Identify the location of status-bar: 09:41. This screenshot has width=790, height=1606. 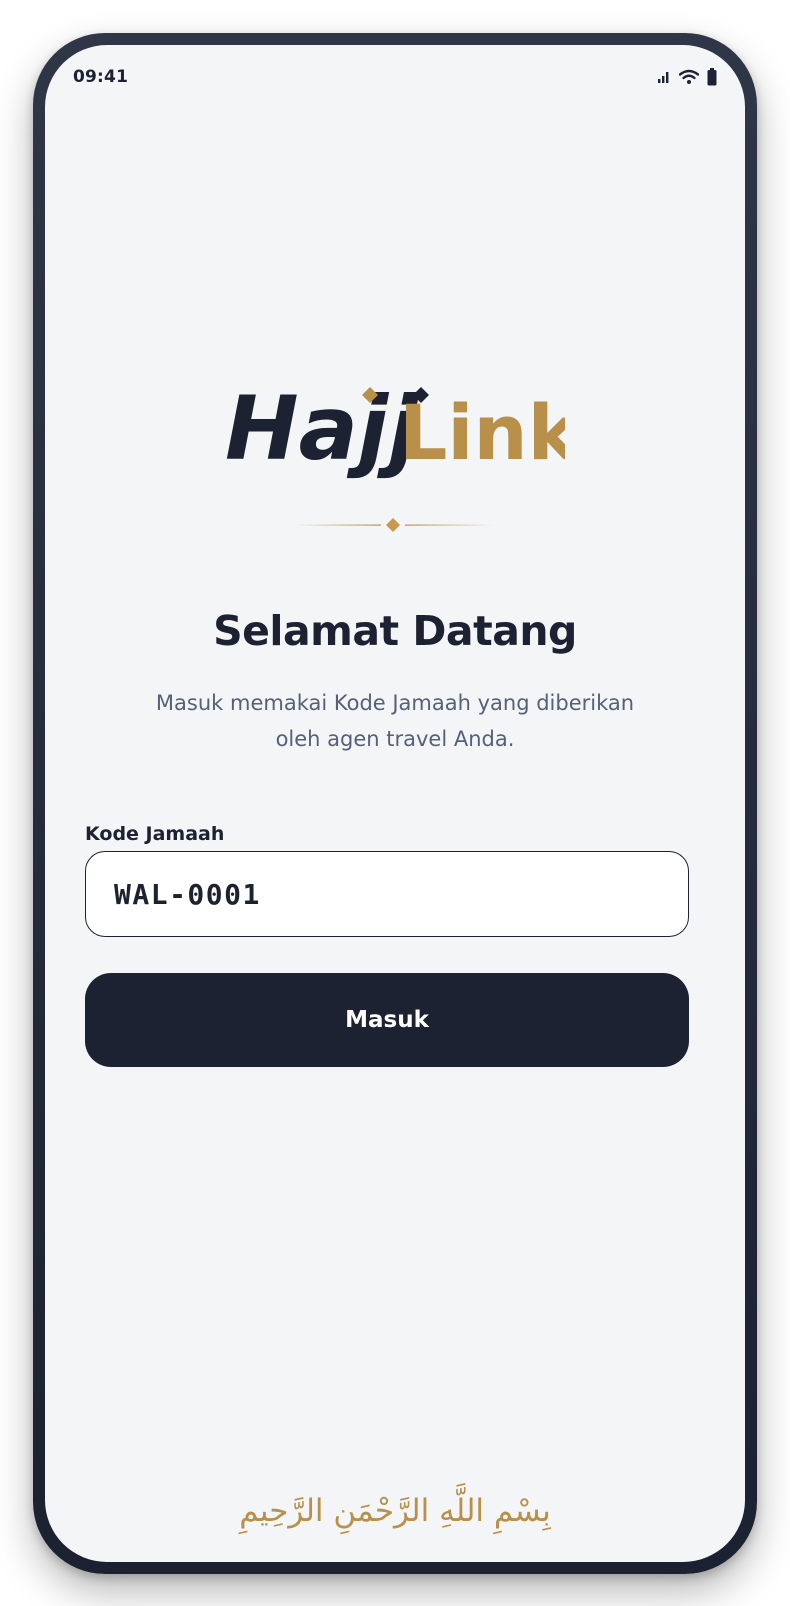
(395, 69).